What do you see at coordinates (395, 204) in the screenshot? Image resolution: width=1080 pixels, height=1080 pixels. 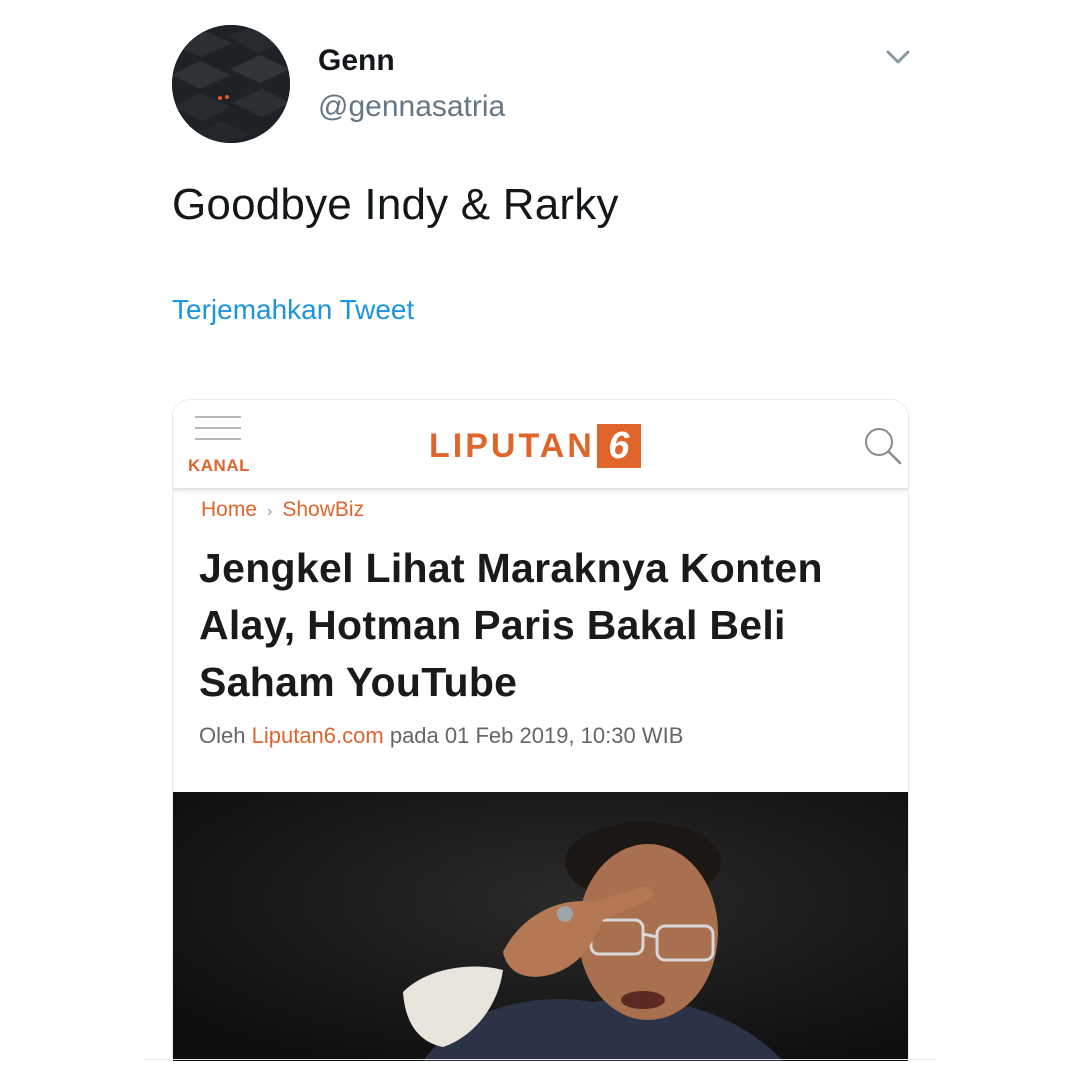 I see `tweet-text: Goodbye Indy & Rarky` at bounding box center [395, 204].